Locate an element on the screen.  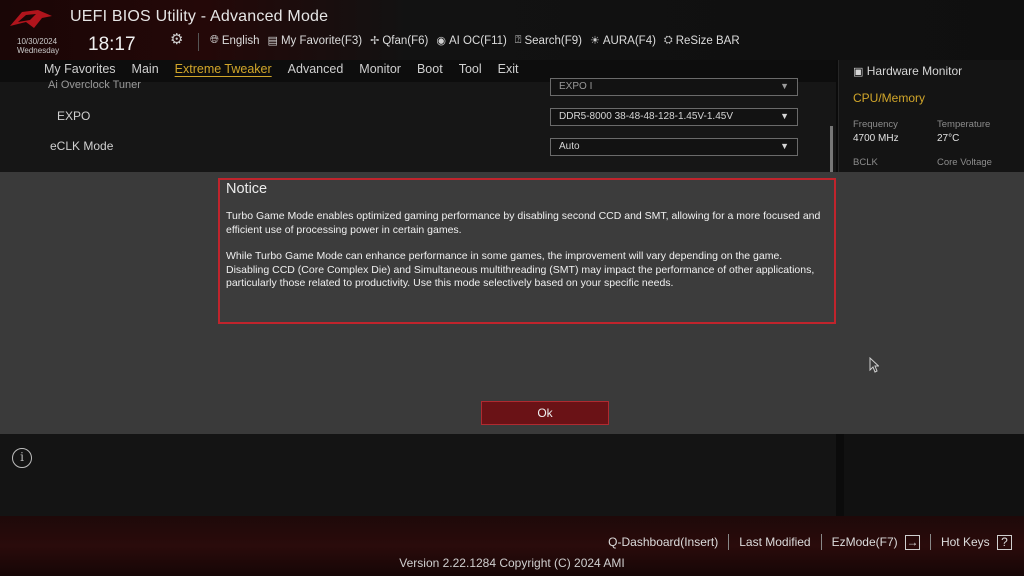
ok-button: Ok is located at coordinates (545, 413).